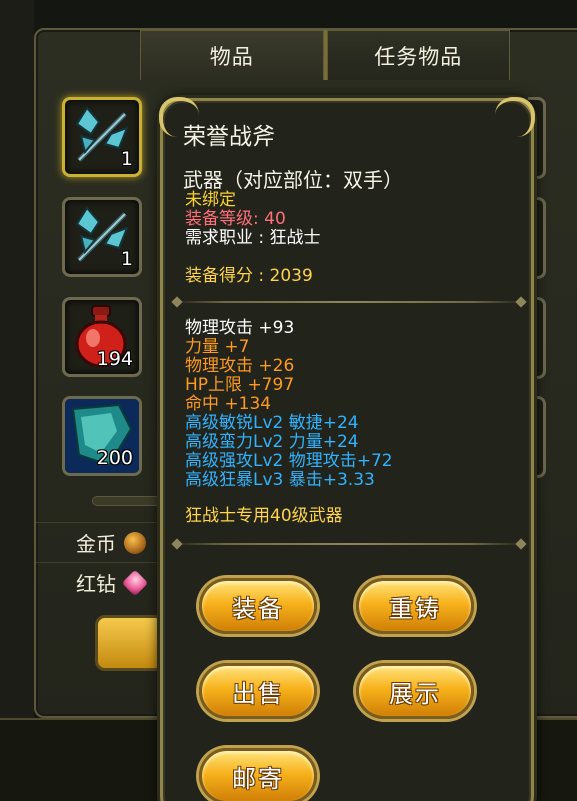 The image size is (577, 801). Describe the element at coordinates (240, 366) in the screenshot. I see `bonus-stat: 物理攻击 +26` at that location.